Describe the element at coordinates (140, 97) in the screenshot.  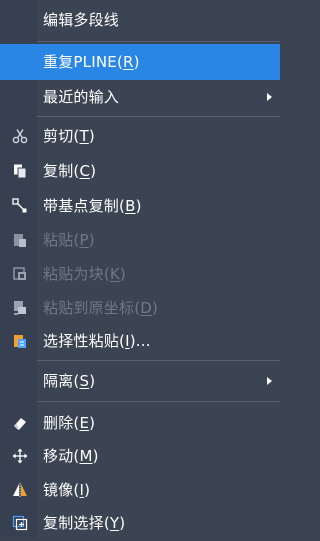
I see `menu-item-recent-input: 最近的输入` at that location.